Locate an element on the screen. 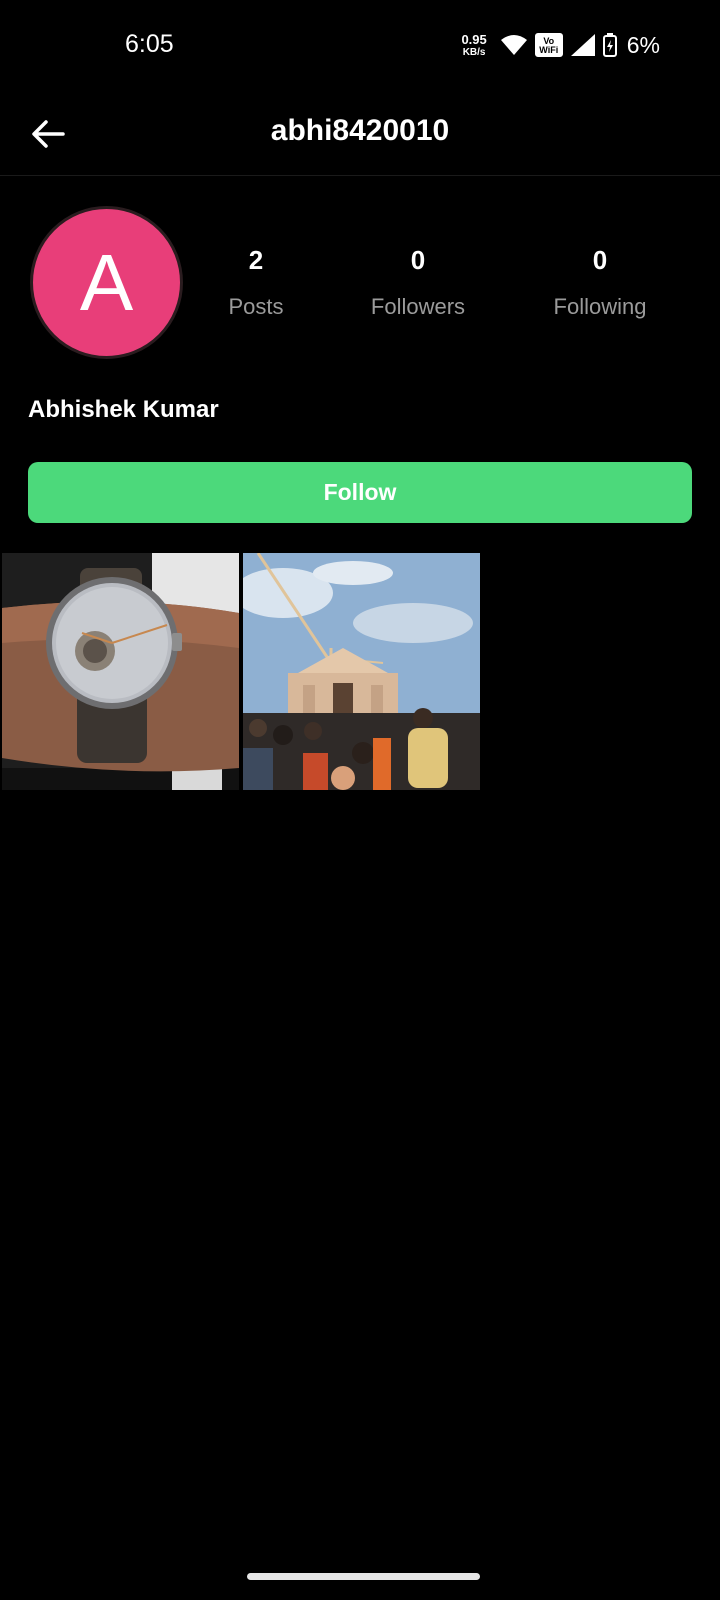 The height and width of the screenshot is (1600, 720). following-label: Following is located at coordinates (600, 306).